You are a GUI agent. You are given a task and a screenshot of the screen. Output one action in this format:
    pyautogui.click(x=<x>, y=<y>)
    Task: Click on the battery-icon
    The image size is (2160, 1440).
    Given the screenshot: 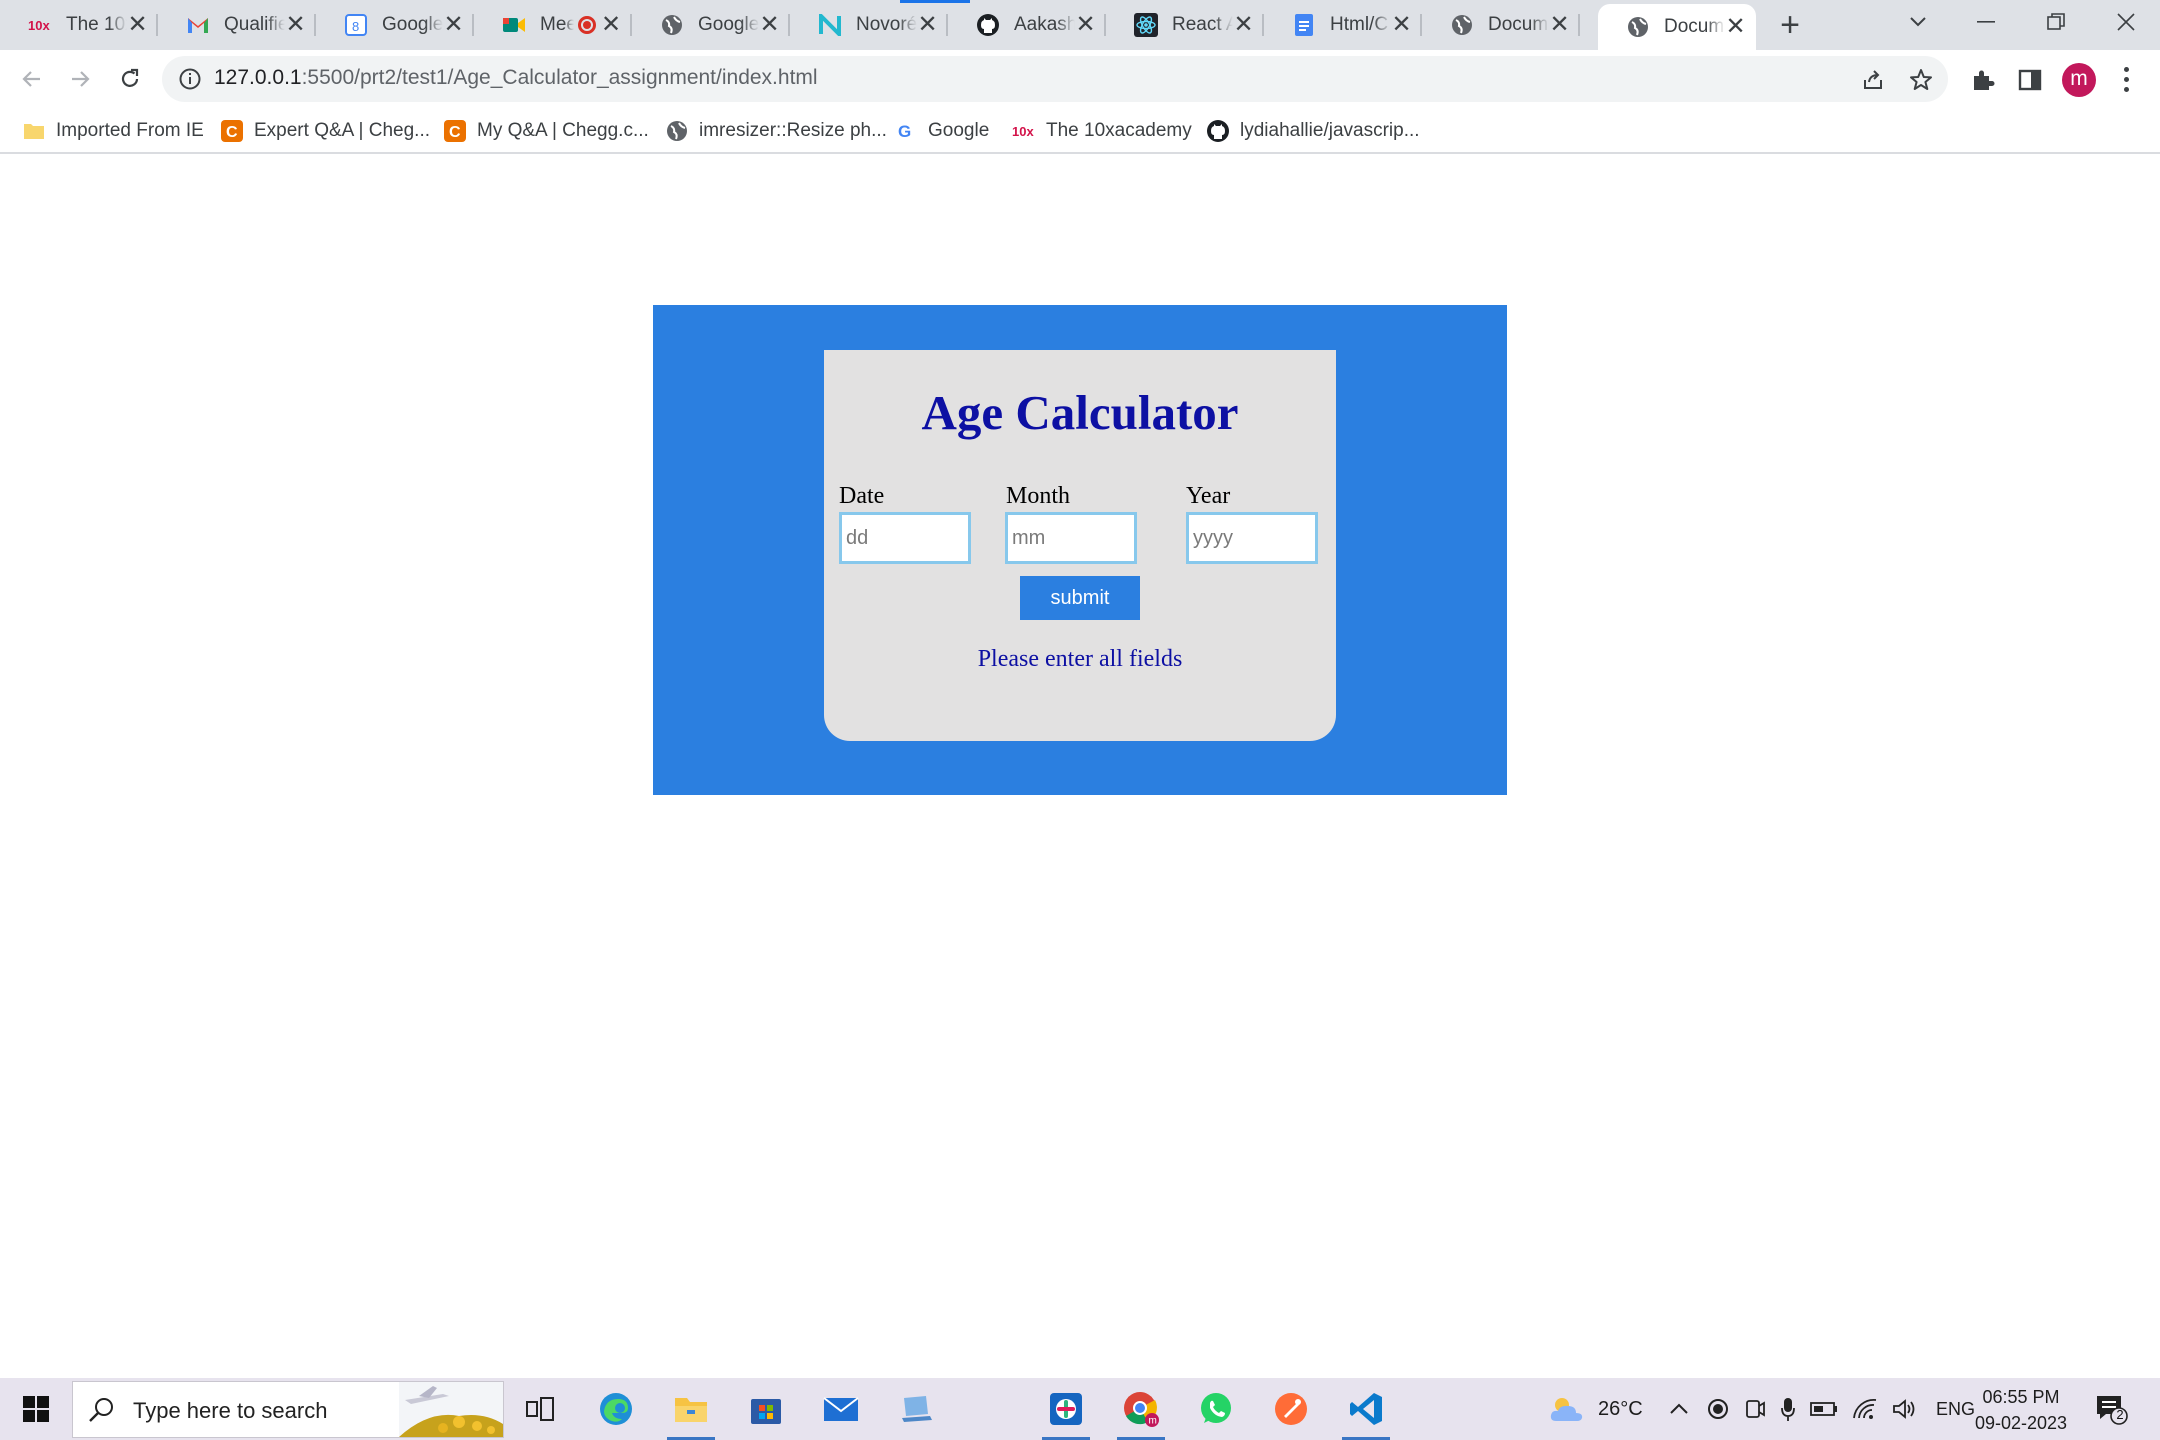 What is the action you would take?
    pyautogui.click(x=1824, y=1409)
    